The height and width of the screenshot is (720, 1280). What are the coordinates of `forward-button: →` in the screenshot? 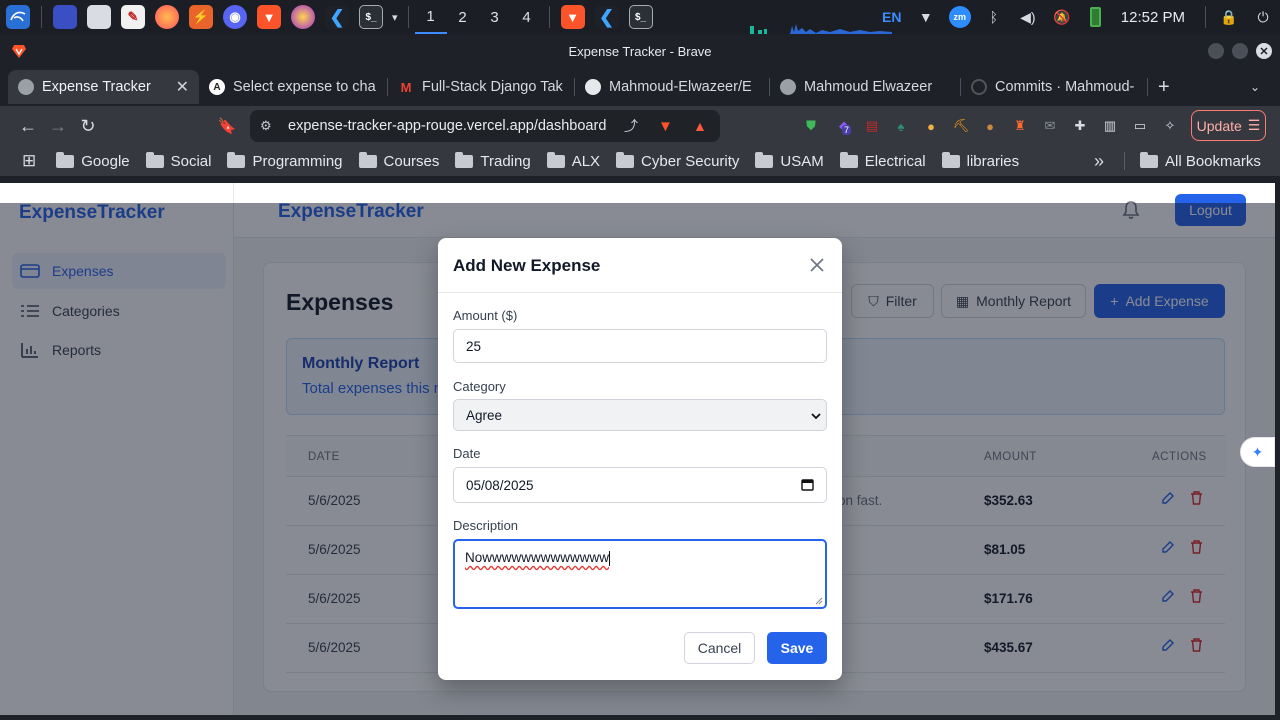 It's located at (58, 126).